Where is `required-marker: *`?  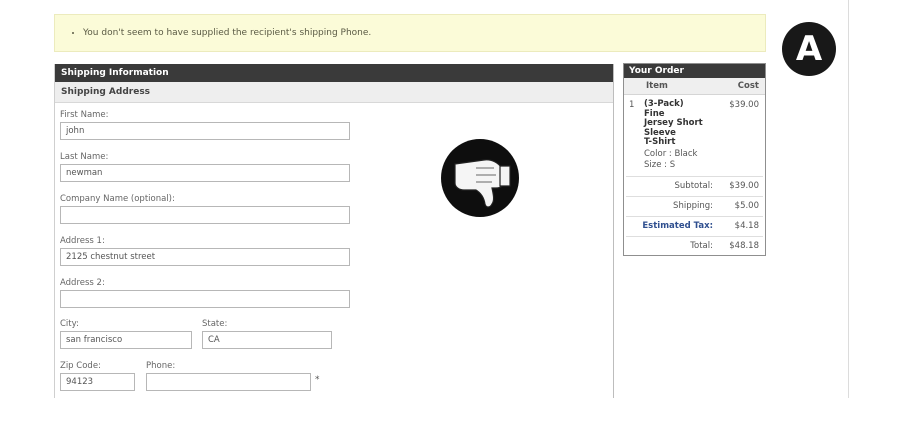 required-marker: * is located at coordinates (317, 380).